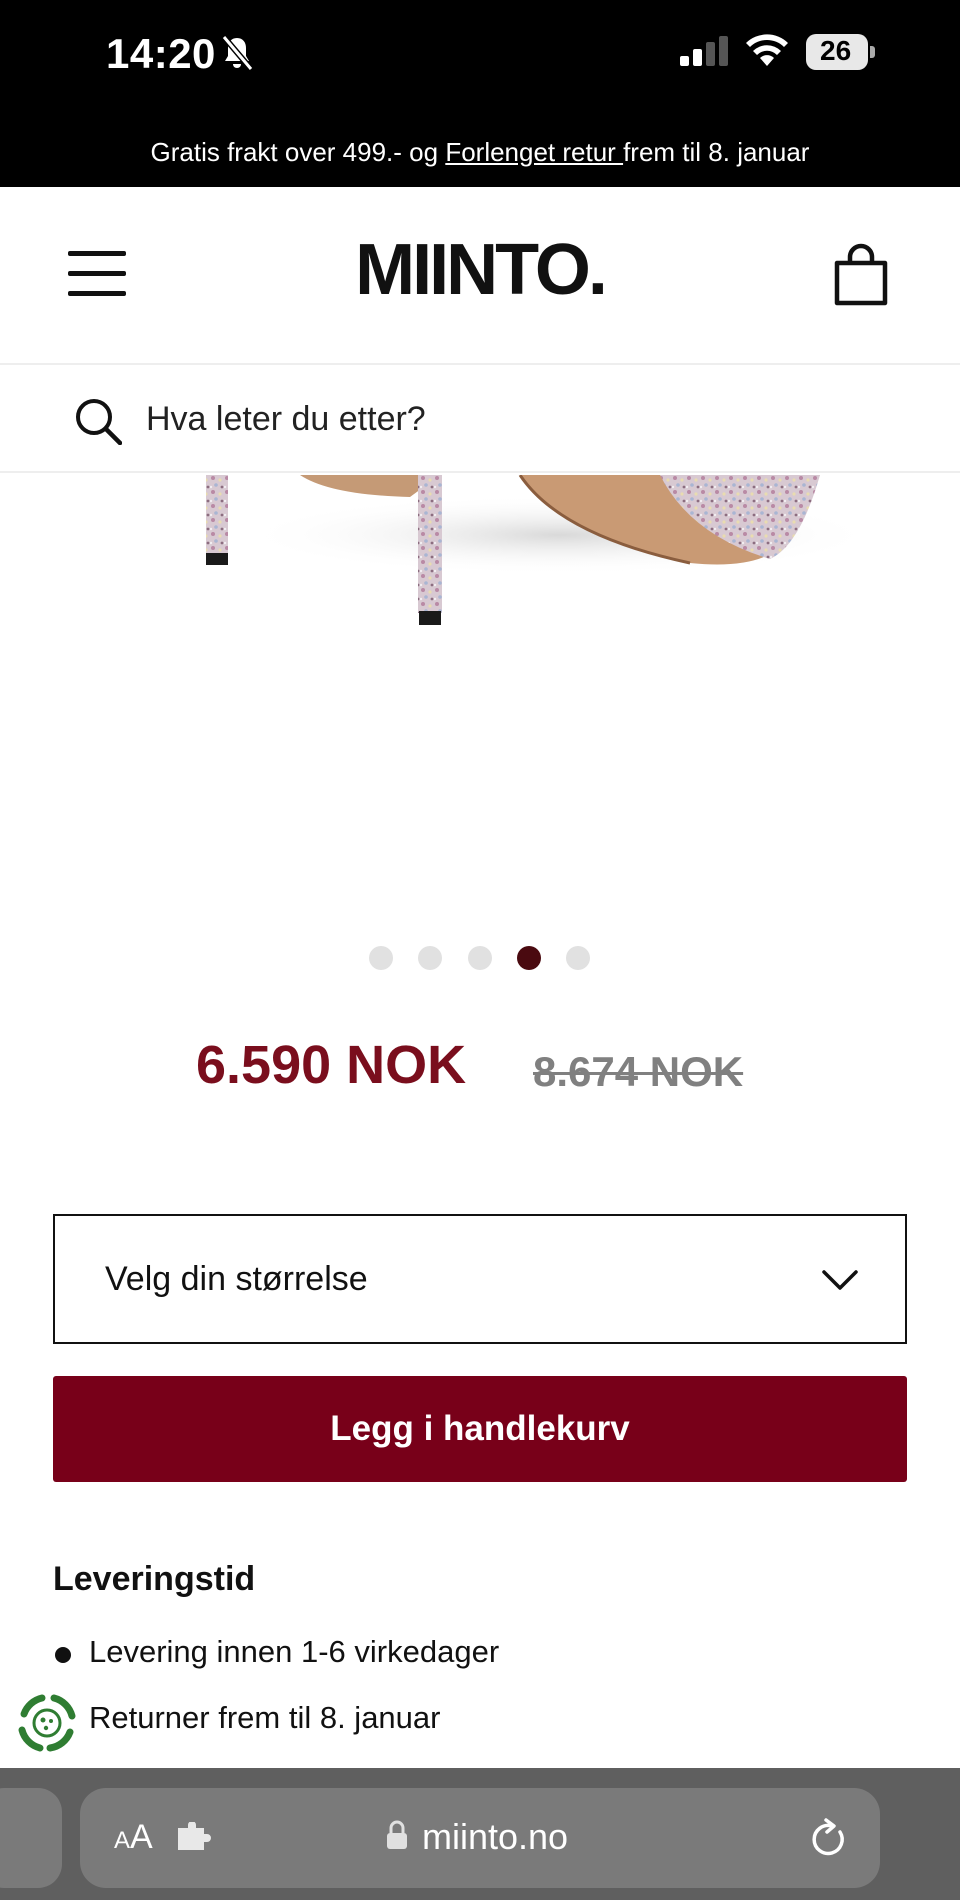 The height and width of the screenshot is (1900, 960). I want to click on reader-aa-button: AA, so click(133, 1837).